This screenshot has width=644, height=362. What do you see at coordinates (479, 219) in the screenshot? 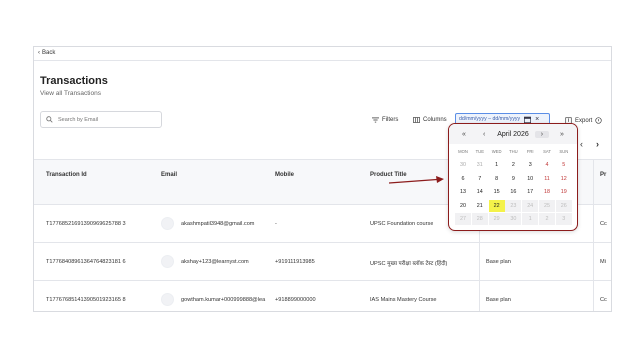
I see `calendar-day: 28` at bounding box center [479, 219].